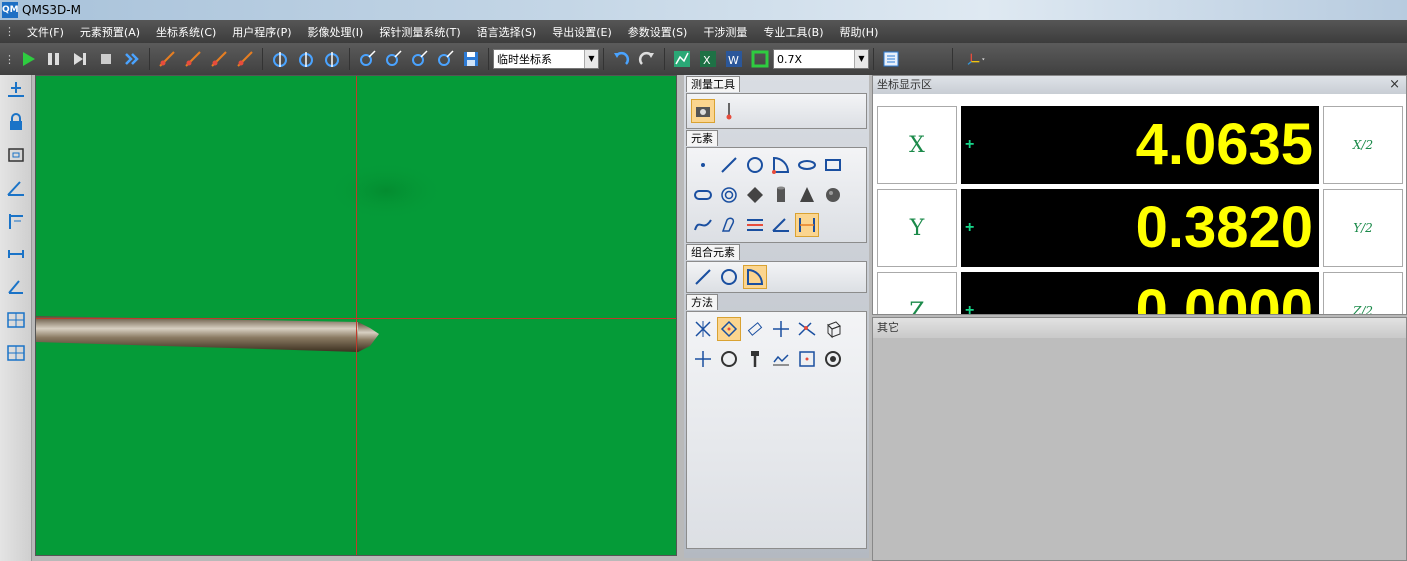 The width and height of the screenshot is (1407, 561). What do you see at coordinates (729, 165) in the screenshot?
I see `line-icon` at bounding box center [729, 165].